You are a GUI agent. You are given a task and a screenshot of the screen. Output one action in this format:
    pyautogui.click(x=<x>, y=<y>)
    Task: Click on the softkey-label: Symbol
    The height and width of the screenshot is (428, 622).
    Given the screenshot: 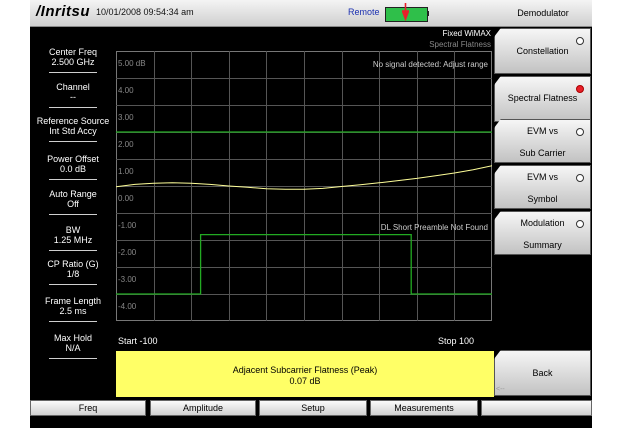 What is the action you would take?
    pyautogui.click(x=542, y=199)
    